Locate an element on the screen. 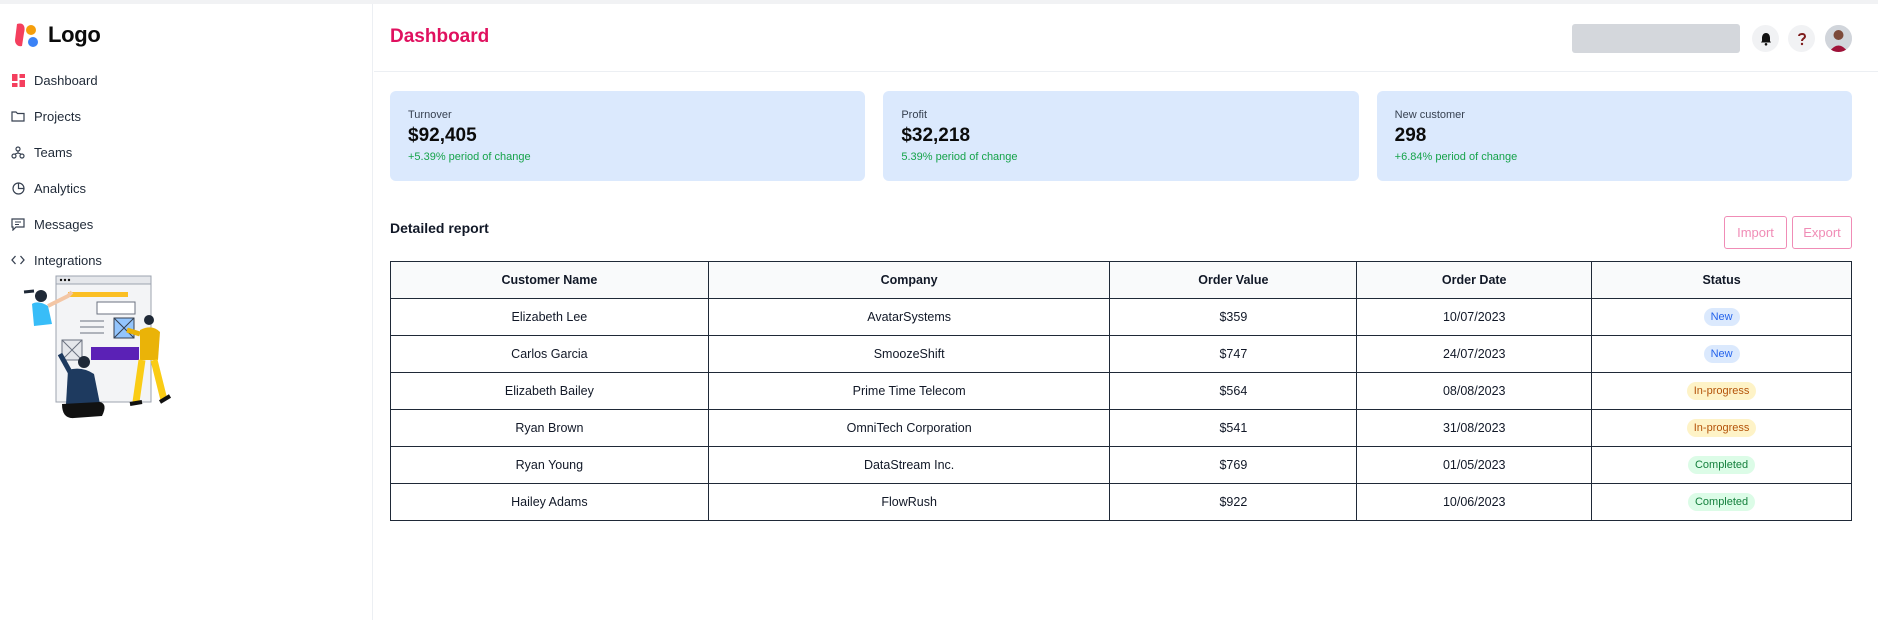 Image resolution: width=1878 pixels, height=620 pixels. cell-order-date: 24/07/2023 is located at coordinates (1474, 354).